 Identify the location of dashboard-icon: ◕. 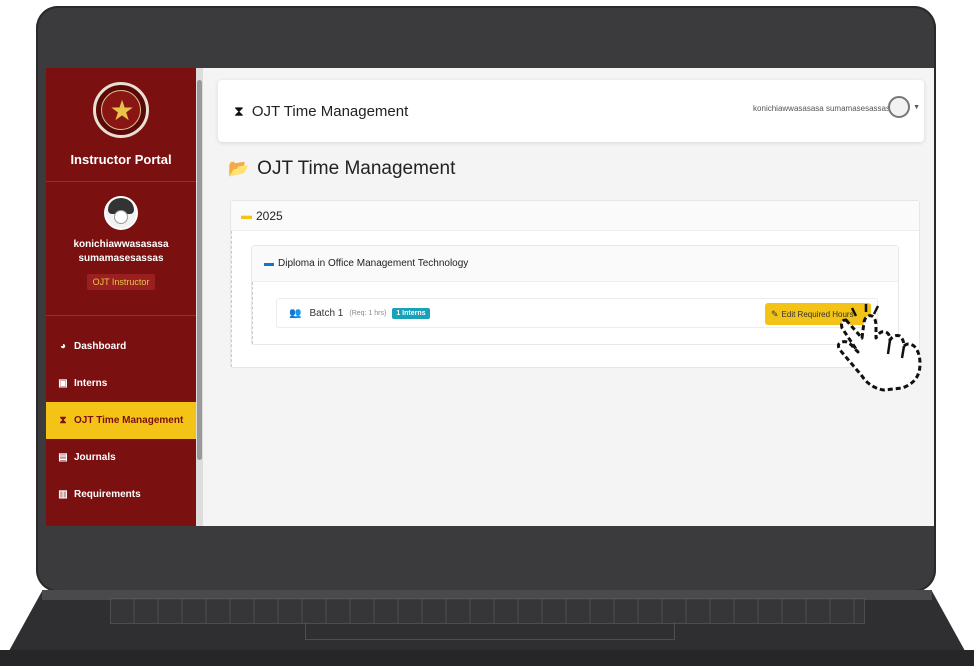
(63, 346).